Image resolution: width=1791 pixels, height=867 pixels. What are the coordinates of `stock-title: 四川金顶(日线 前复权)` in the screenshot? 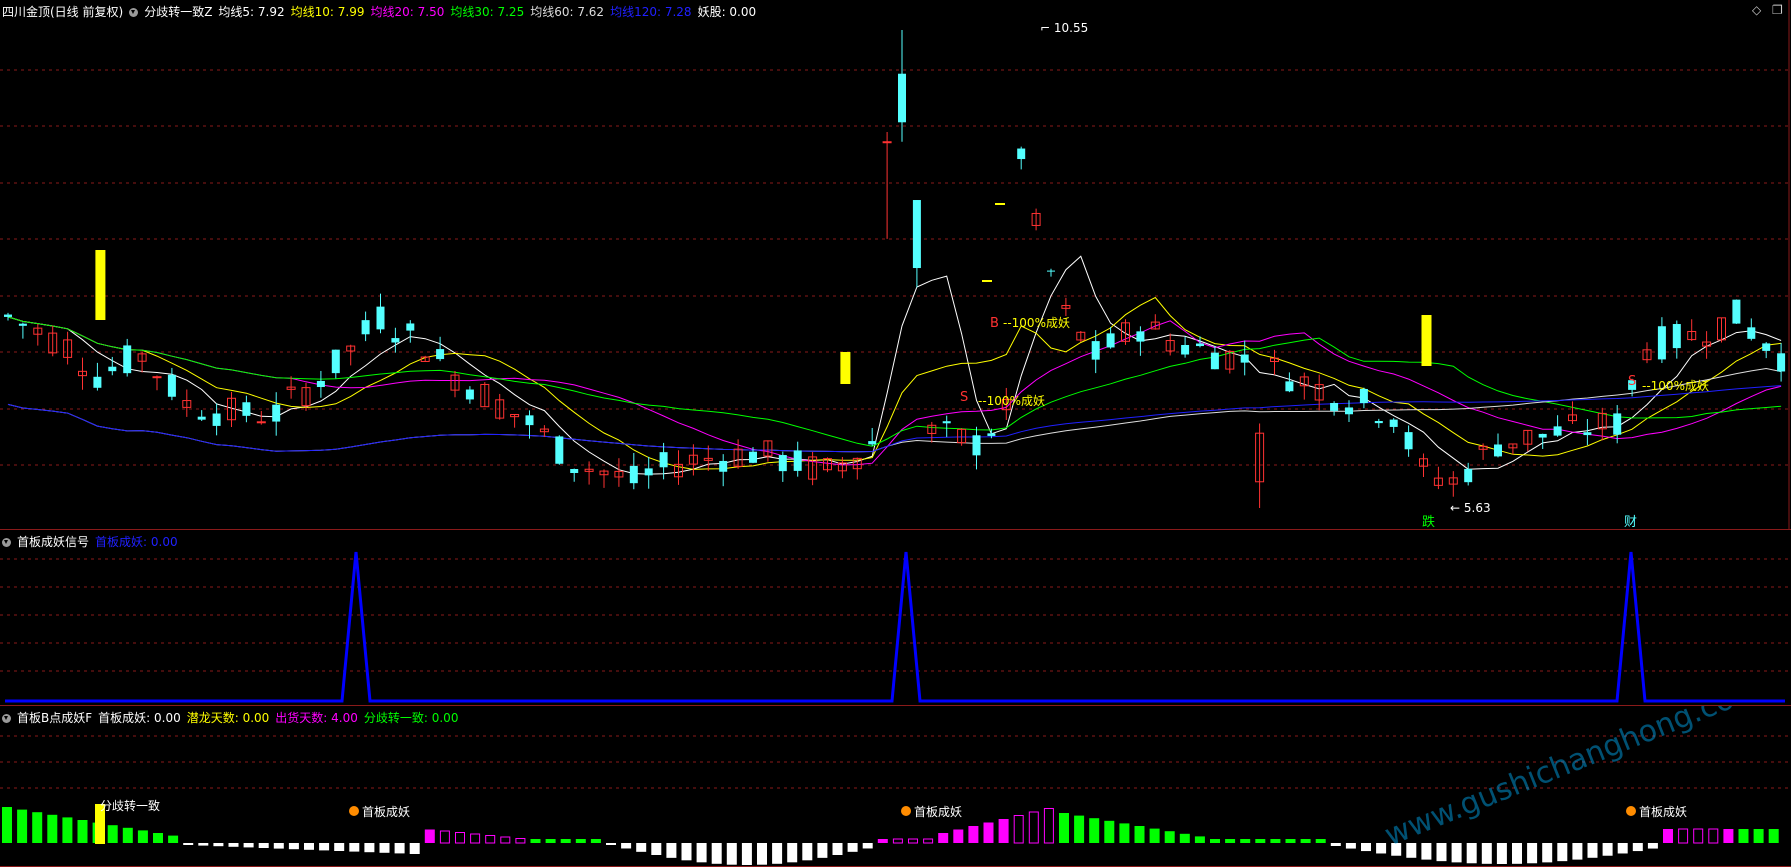 It's located at (63, 12).